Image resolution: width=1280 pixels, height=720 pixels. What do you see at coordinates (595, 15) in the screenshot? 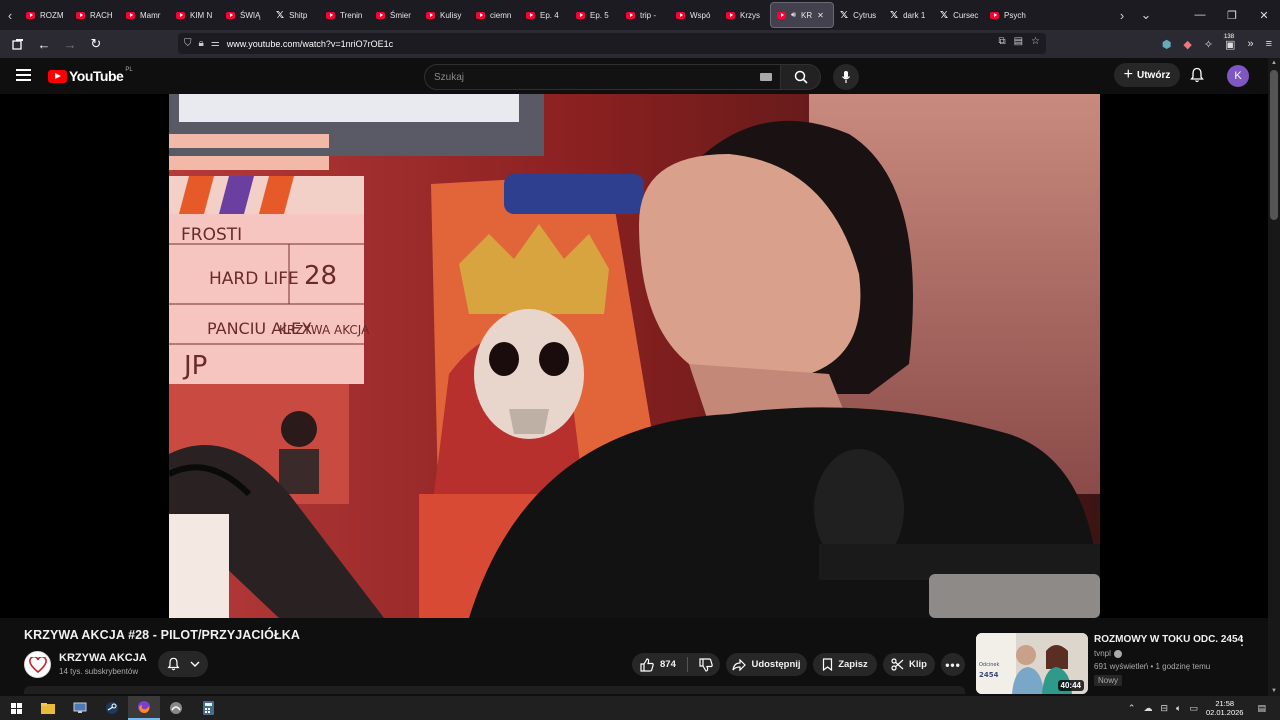
I see `browser-tab: Ep. 5` at bounding box center [595, 15].